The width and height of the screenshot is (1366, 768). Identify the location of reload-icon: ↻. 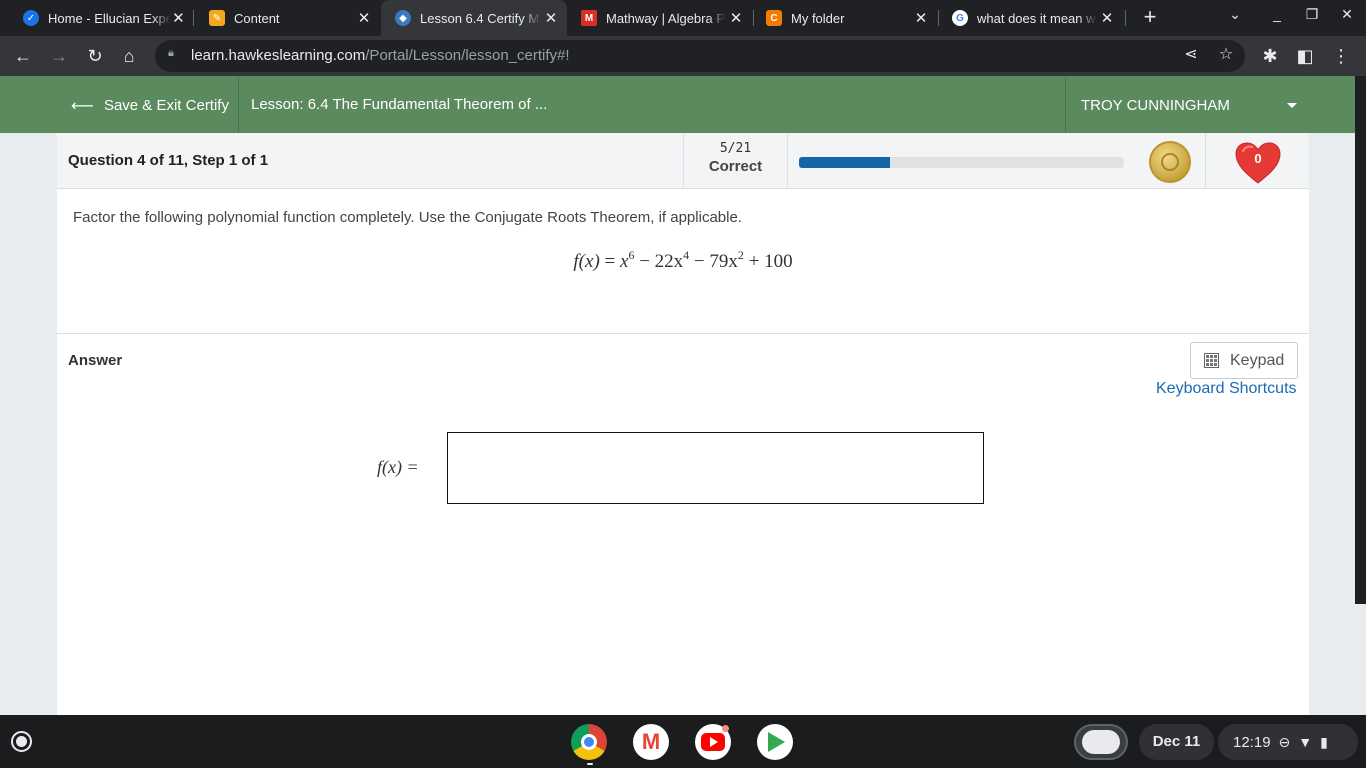
(95, 56).